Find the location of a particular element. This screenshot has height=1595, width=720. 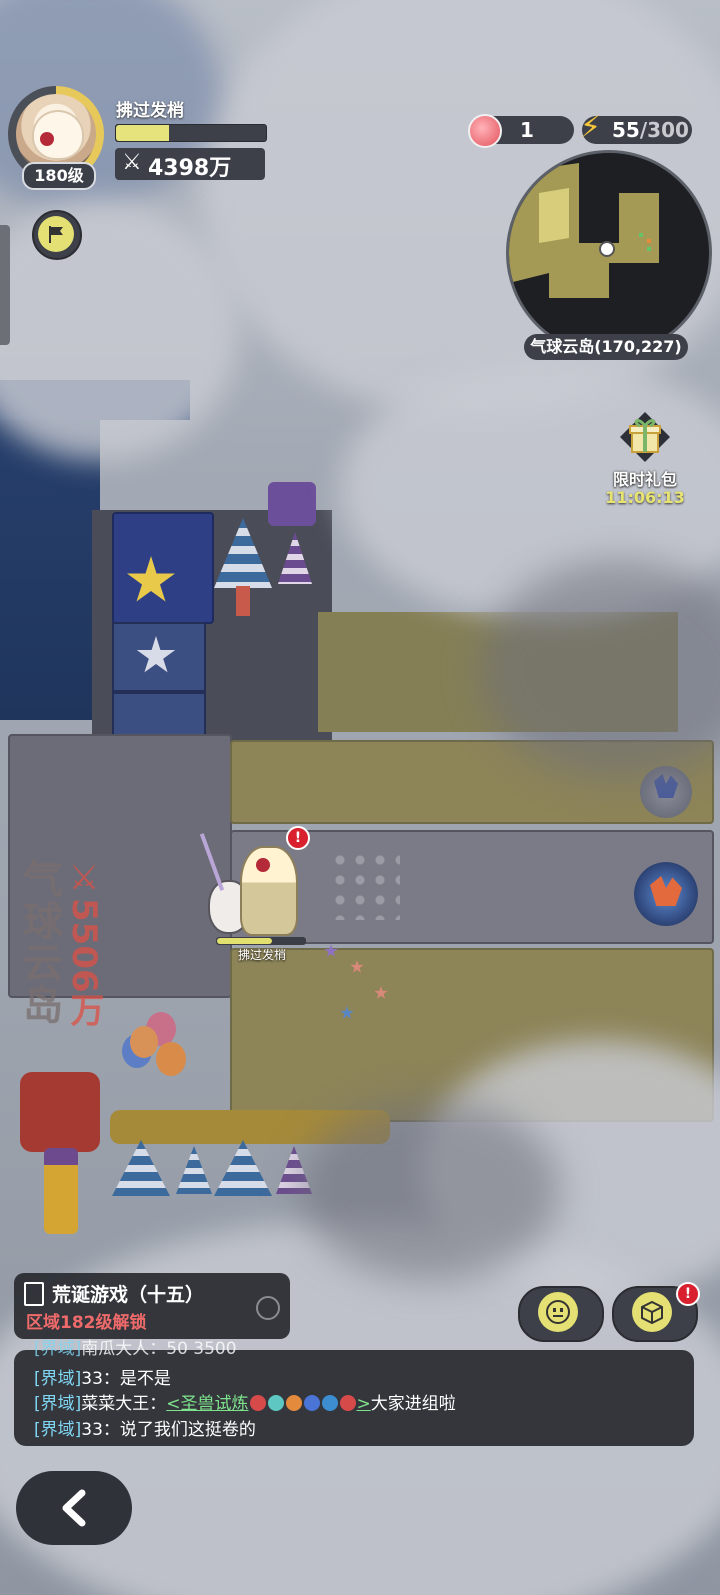

player-name-label: 拂过发梢 is located at coordinates (261, 955).